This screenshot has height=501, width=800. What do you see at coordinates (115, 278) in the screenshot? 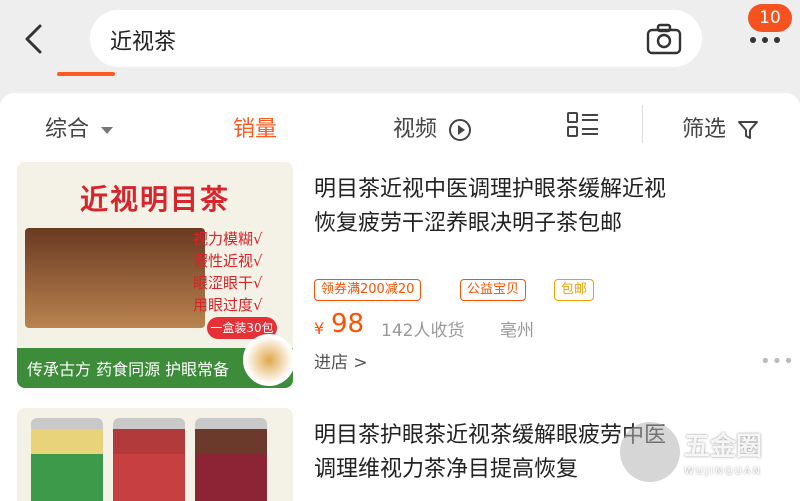
I see `image-scene` at bounding box center [115, 278].